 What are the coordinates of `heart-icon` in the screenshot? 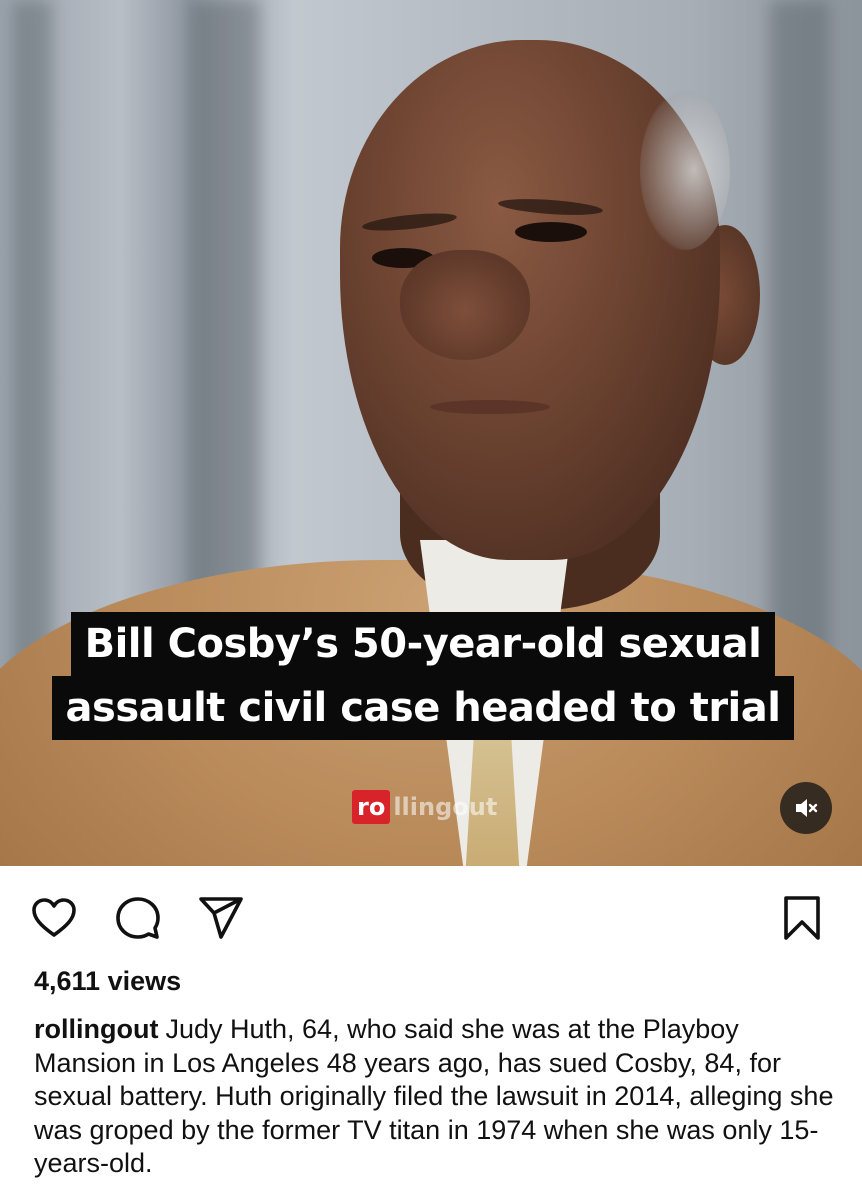 It's located at (54, 917).